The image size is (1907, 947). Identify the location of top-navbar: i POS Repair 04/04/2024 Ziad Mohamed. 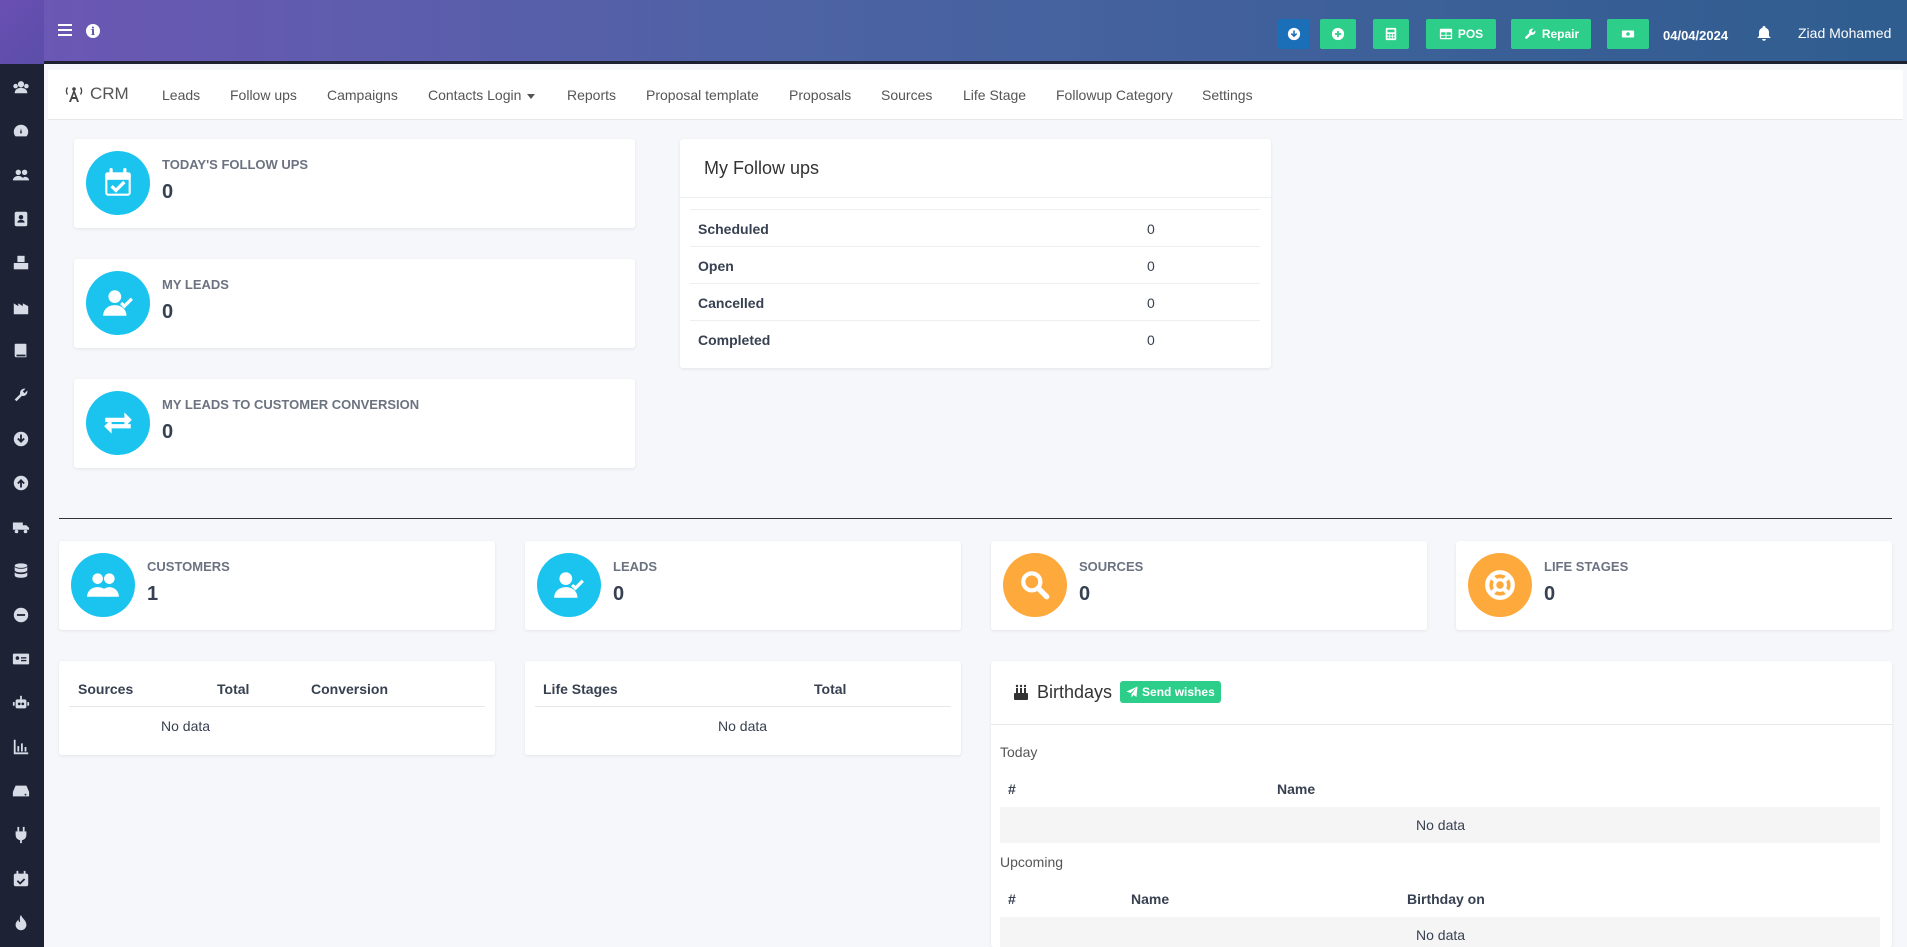
(975, 32).